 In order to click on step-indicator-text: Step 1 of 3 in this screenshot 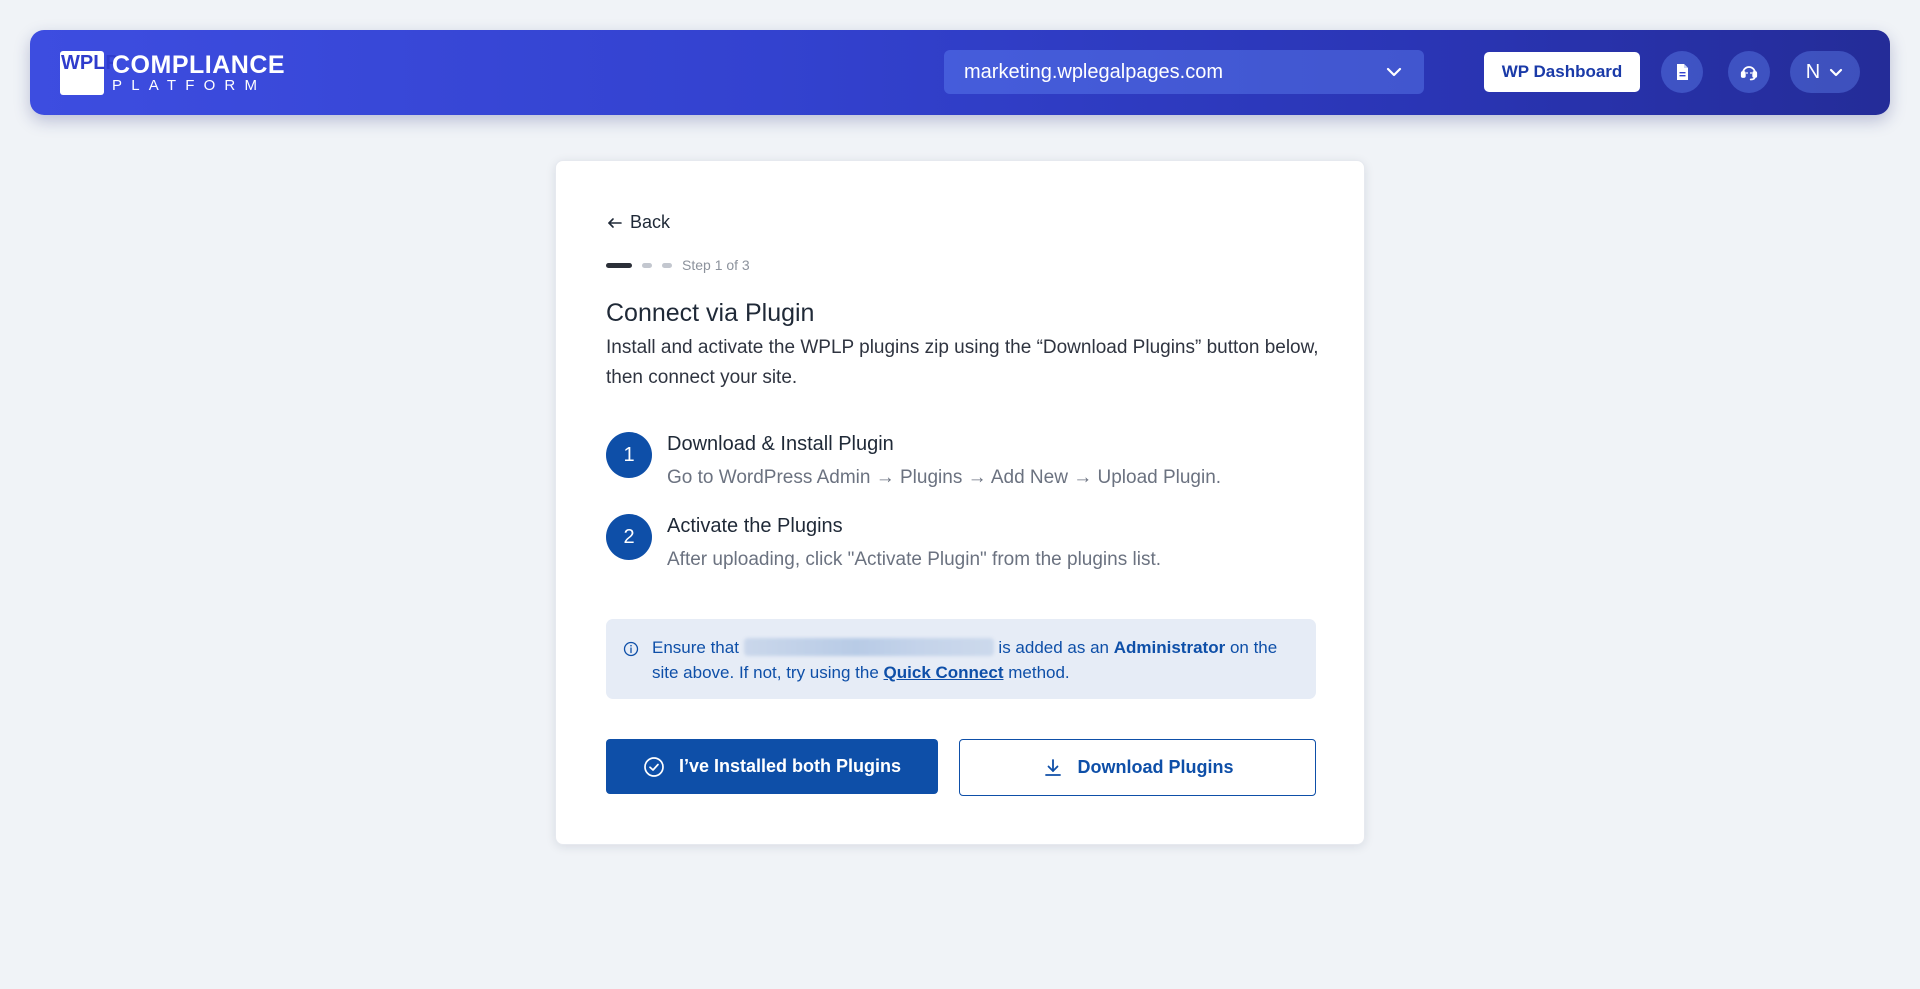, I will do `click(716, 265)`.